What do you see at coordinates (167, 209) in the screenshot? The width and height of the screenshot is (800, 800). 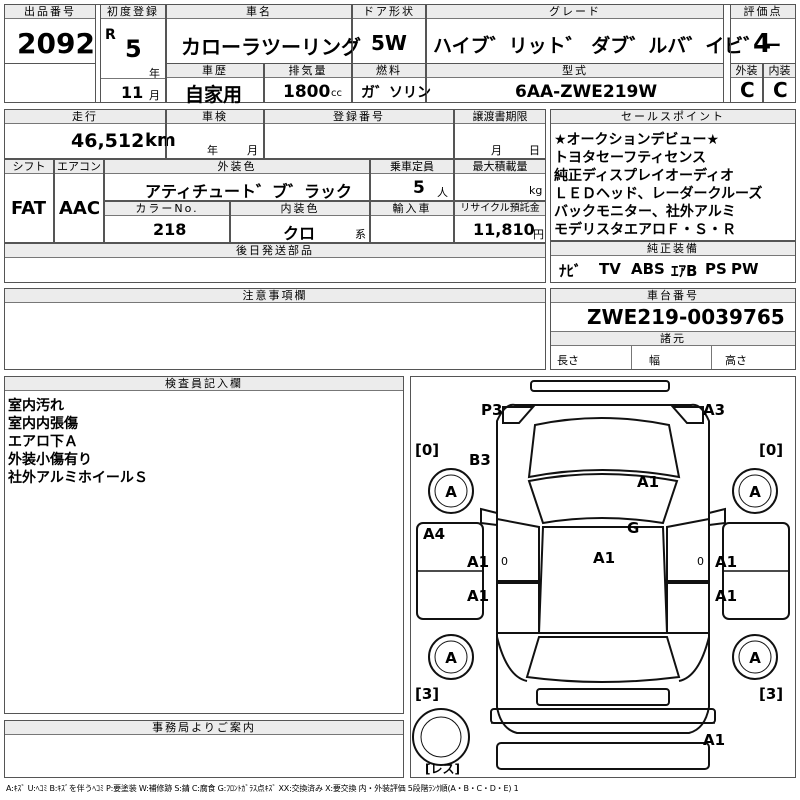 I see `color-number-label: カラーNo.` at bounding box center [167, 209].